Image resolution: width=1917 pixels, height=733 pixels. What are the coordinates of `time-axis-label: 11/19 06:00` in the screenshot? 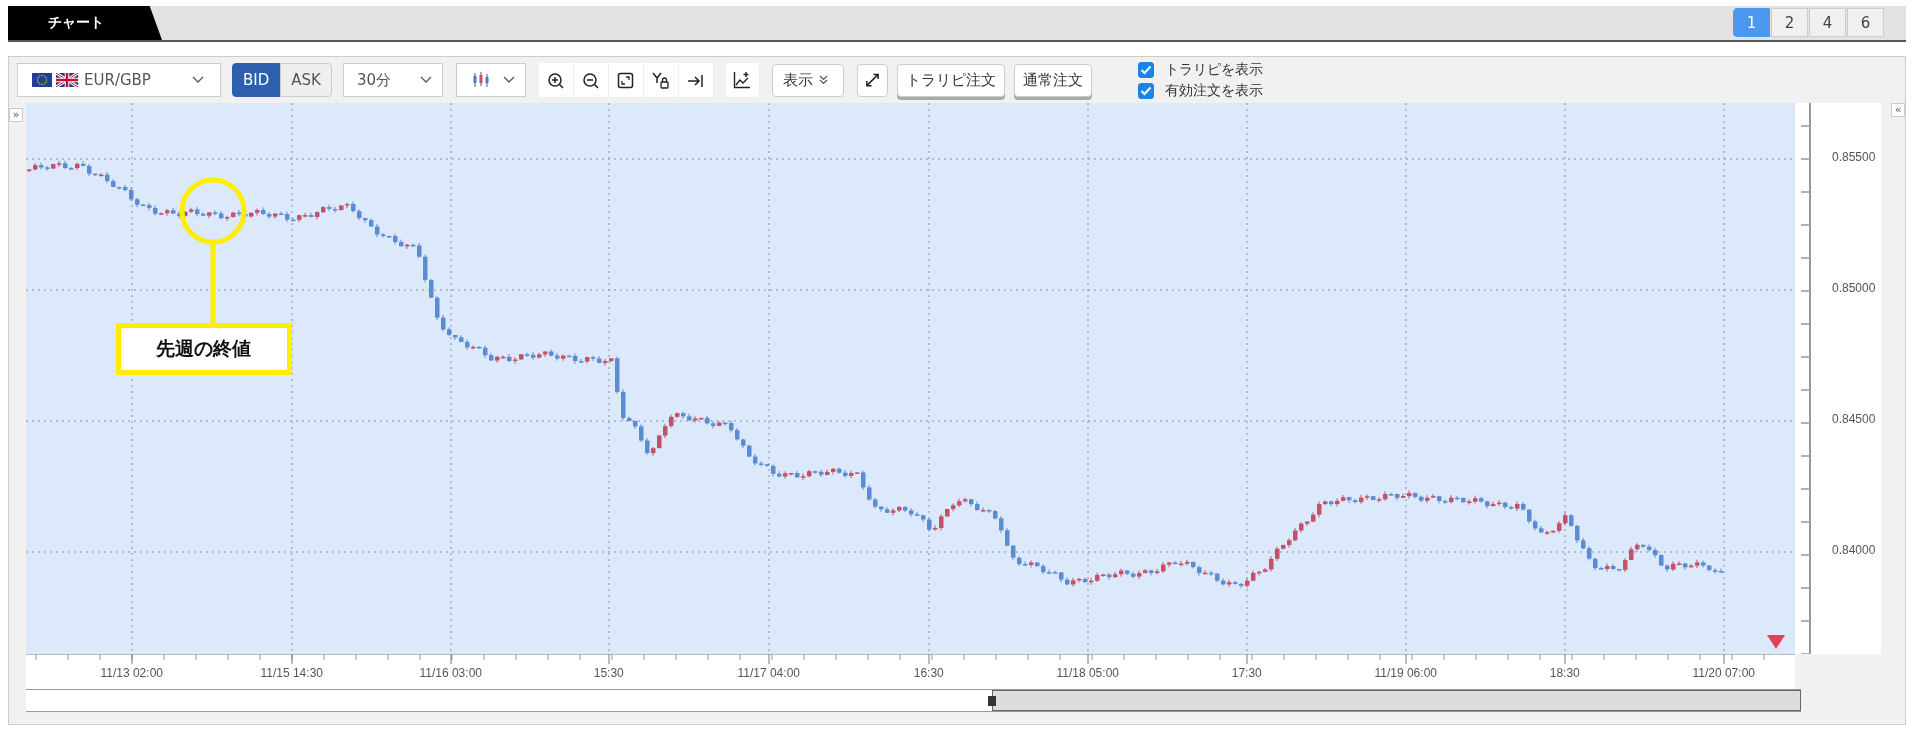 It's located at (1405, 673).